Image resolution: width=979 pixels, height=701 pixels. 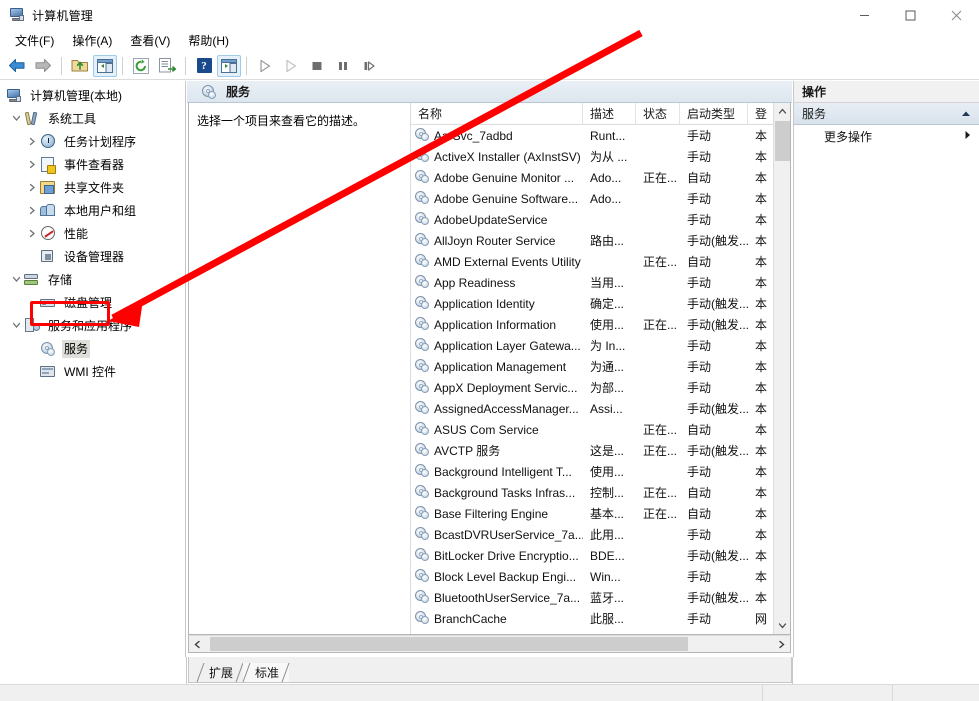 What do you see at coordinates (229, 65) in the screenshot?
I see `properties-pane-button` at bounding box center [229, 65].